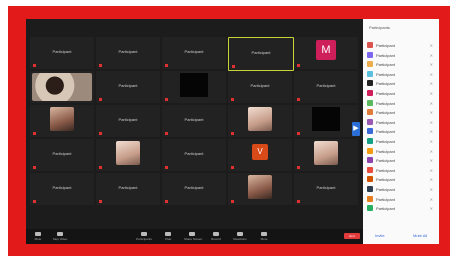  I want to click on avatar: M, so click(326, 50).